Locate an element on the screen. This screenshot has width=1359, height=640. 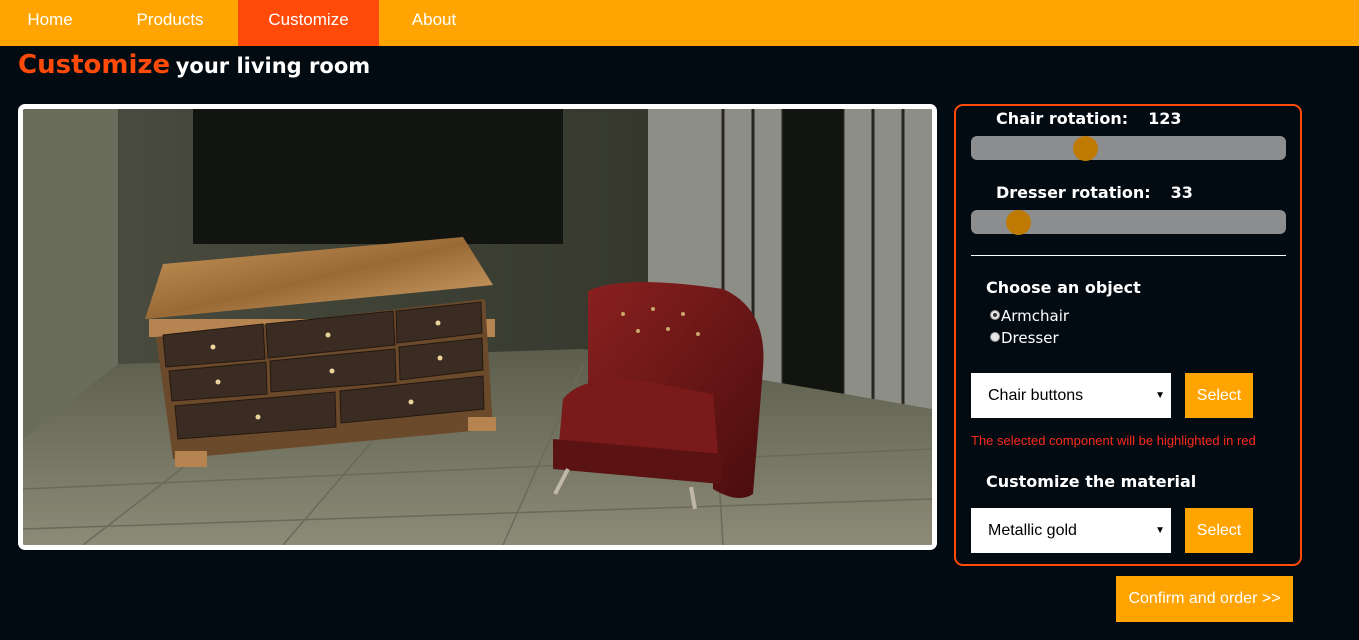
radio-armchair-label: Armchair is located at coordinates (1035, 316).